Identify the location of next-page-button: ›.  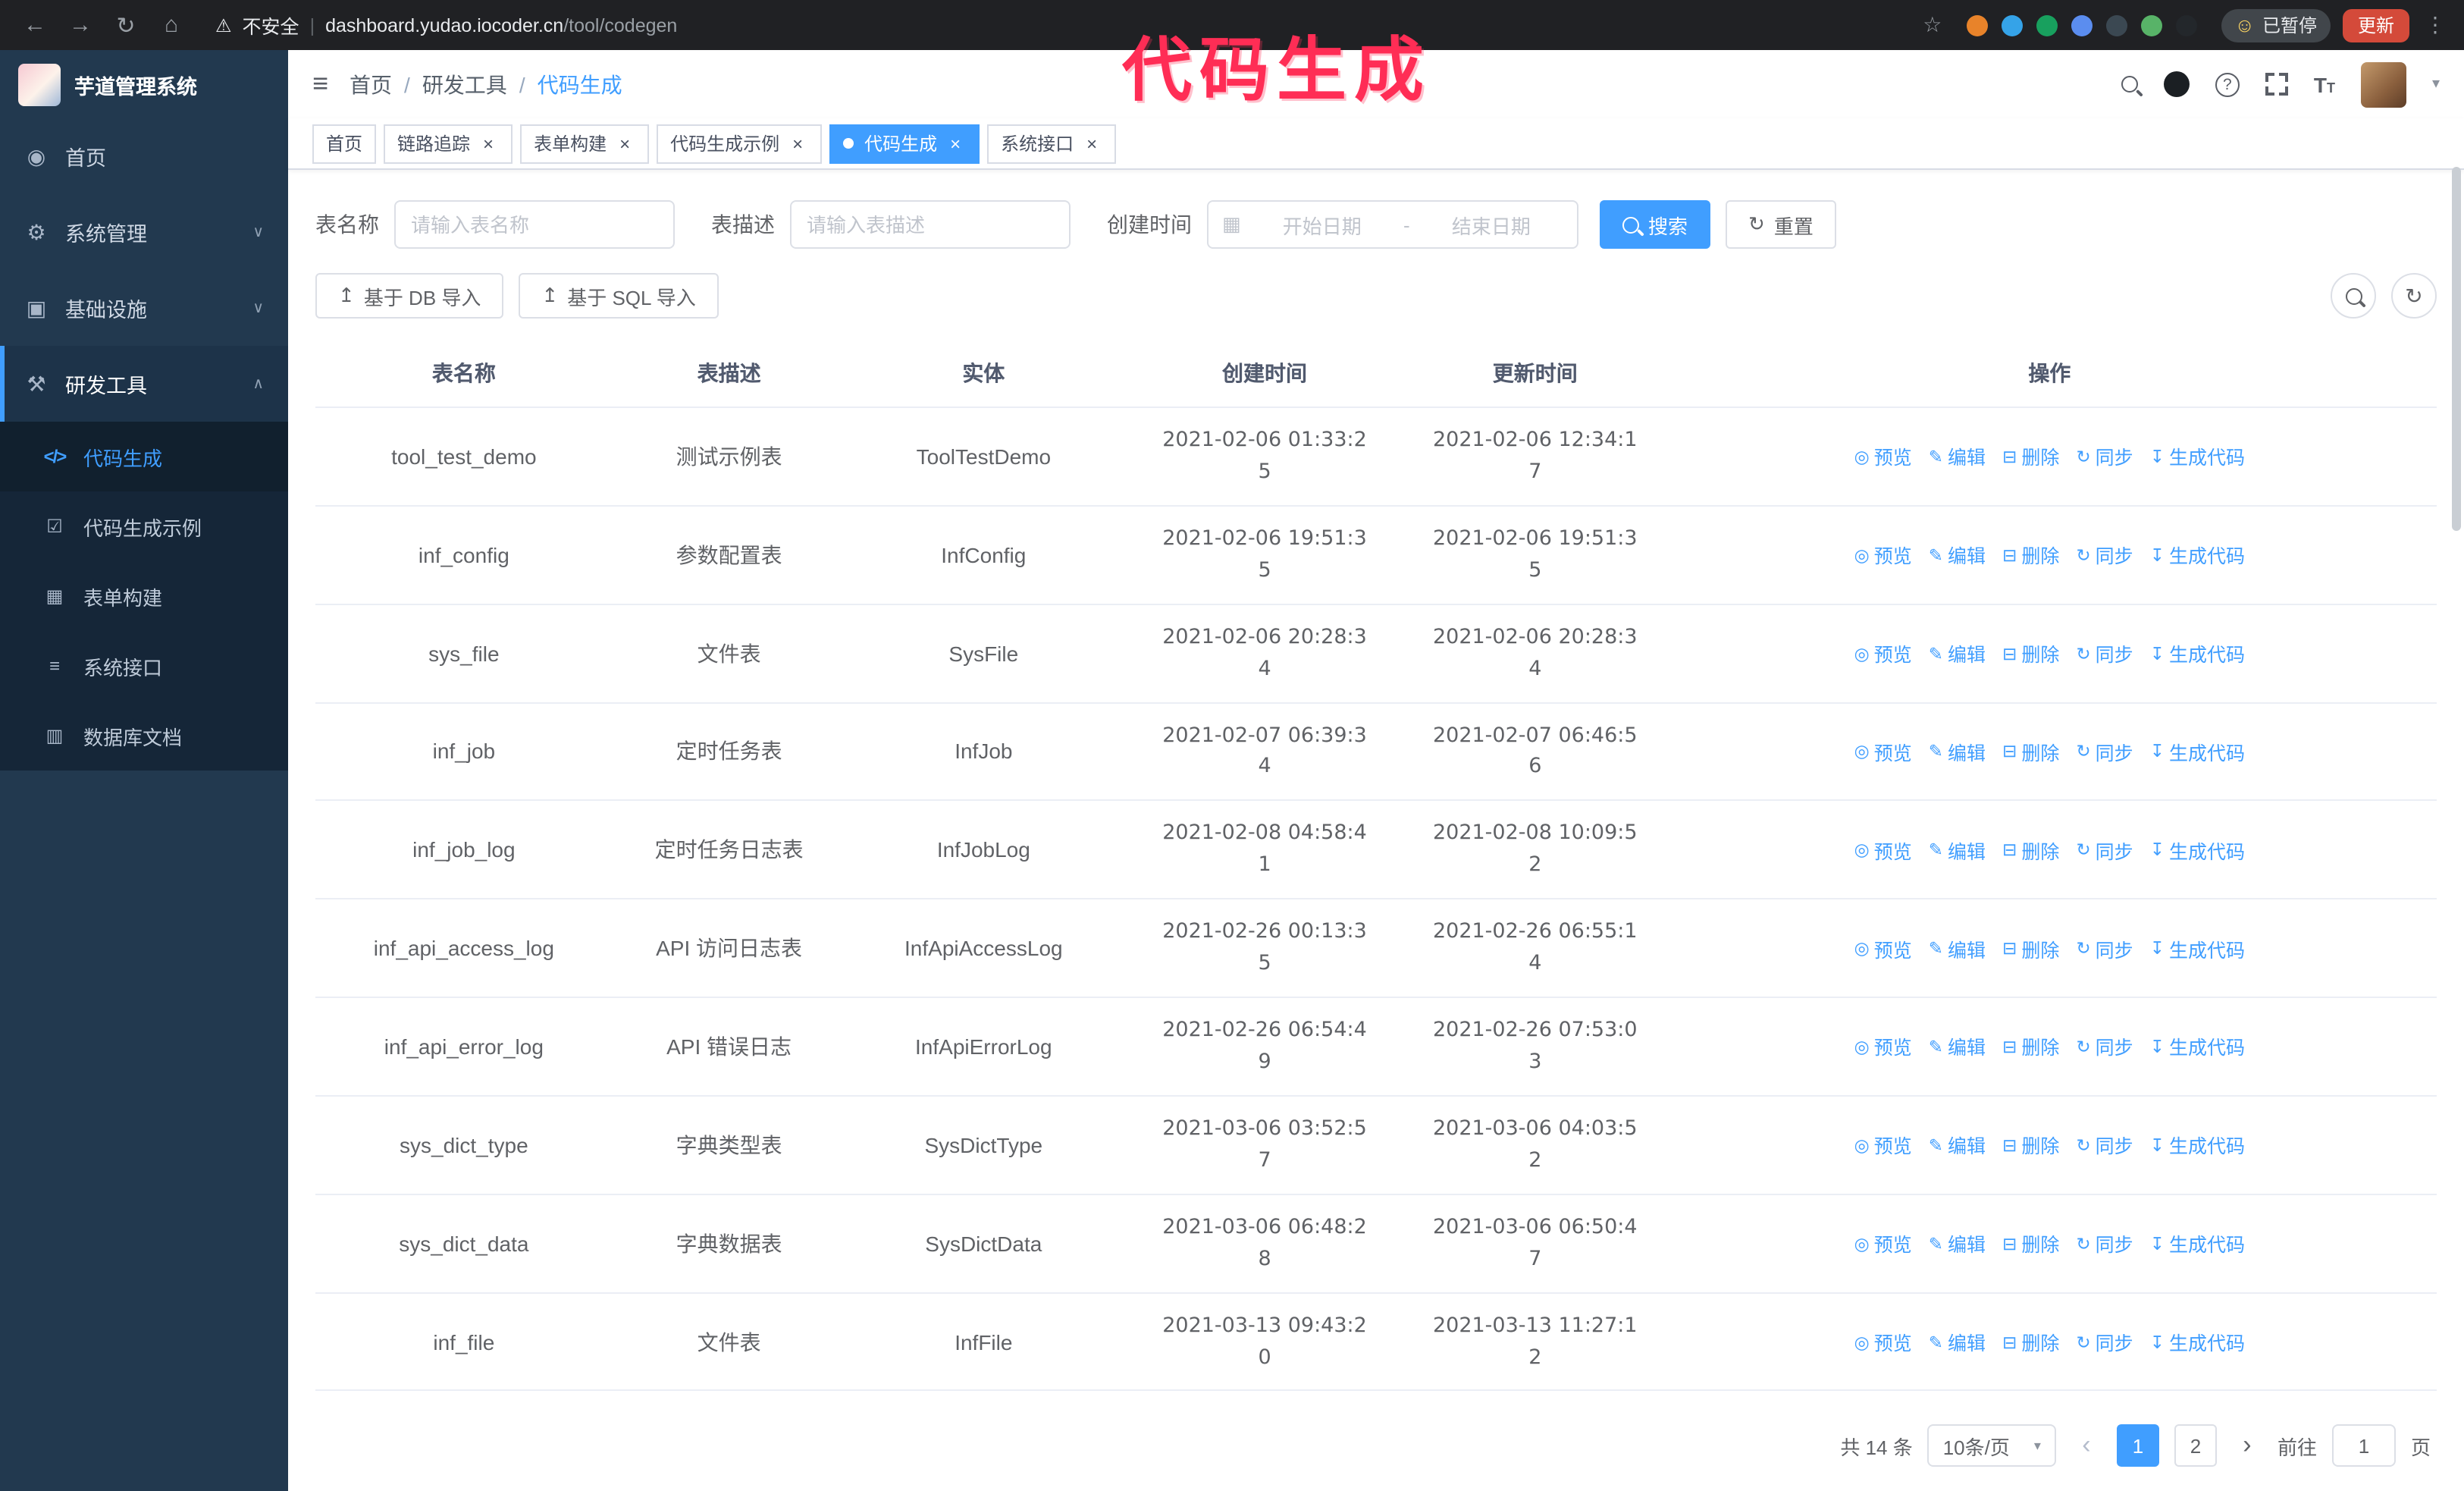
(2247, 1445).